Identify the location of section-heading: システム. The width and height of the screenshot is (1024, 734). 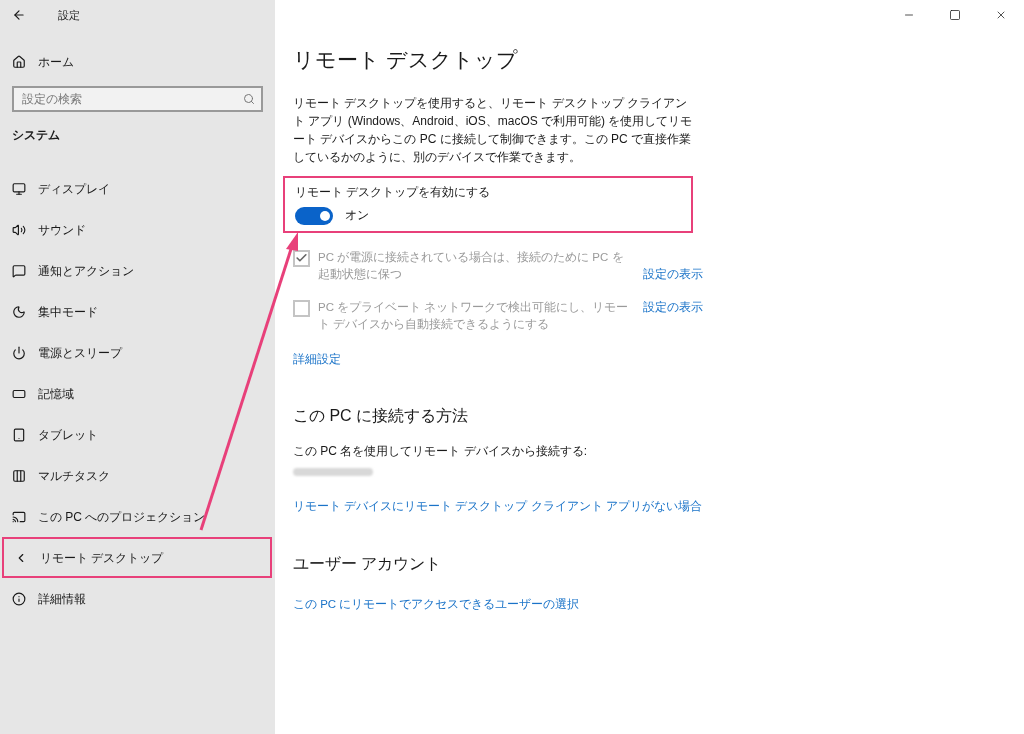
(36, 135).